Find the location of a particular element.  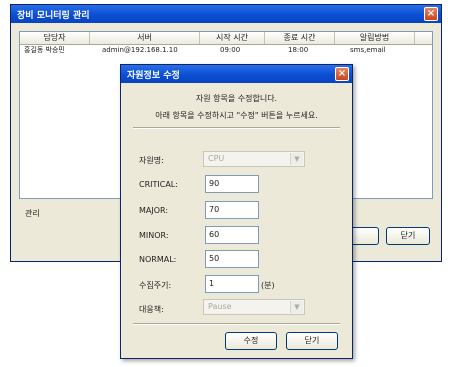

column-header-start-time: 시작 시간 is located at coordinates (232, 38).